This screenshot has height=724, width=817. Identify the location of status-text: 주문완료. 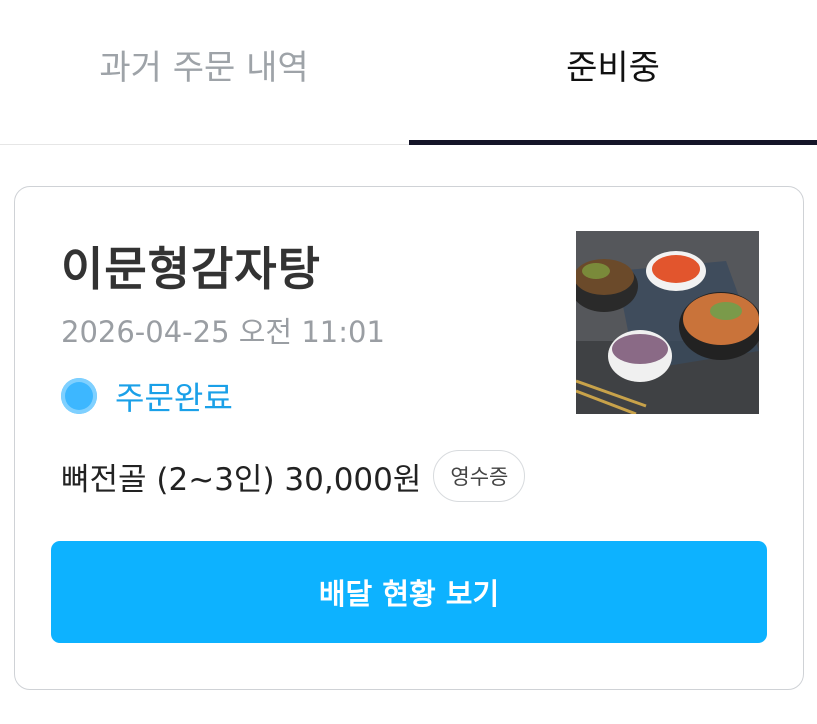
(174, 398).